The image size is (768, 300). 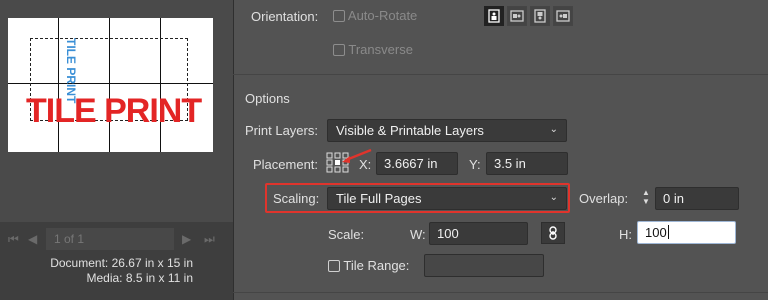 I want to click on tile-range-field, so click(x=484, y=265).